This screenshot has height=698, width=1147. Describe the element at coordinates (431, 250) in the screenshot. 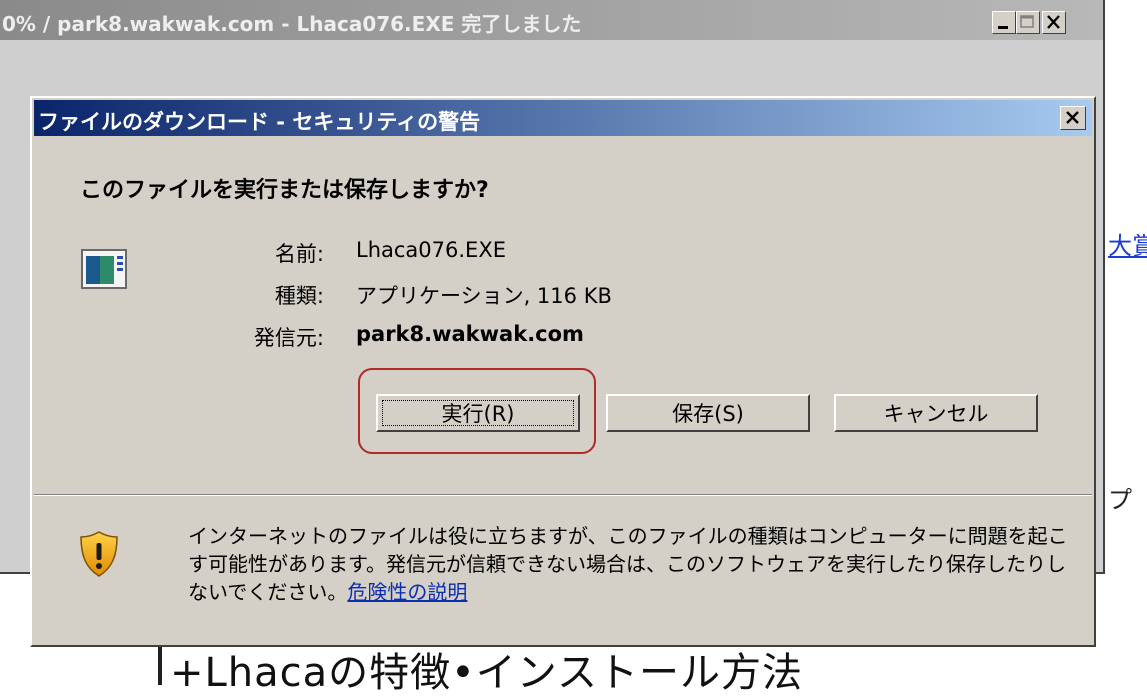

I see `file-name-value: Lhaca076.EXE` at that location.